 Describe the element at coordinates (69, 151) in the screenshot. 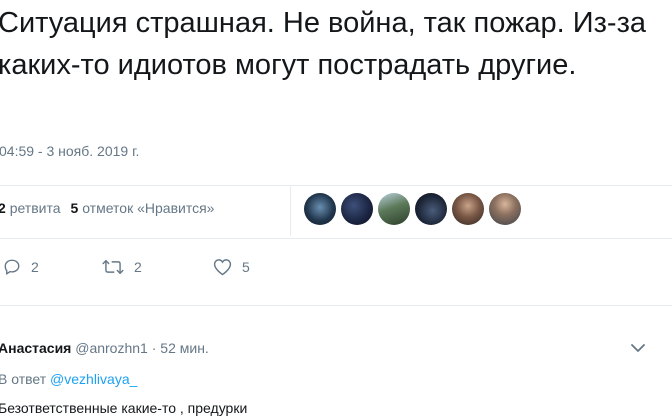

I see `tweet-timestamp: 04:59 - 3 нояб. 2019 г.` at that location.